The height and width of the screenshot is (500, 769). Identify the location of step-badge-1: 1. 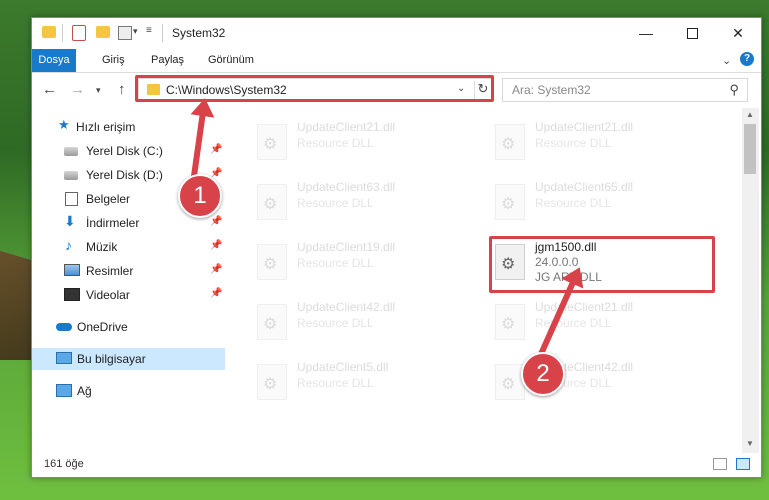
(200, 196).